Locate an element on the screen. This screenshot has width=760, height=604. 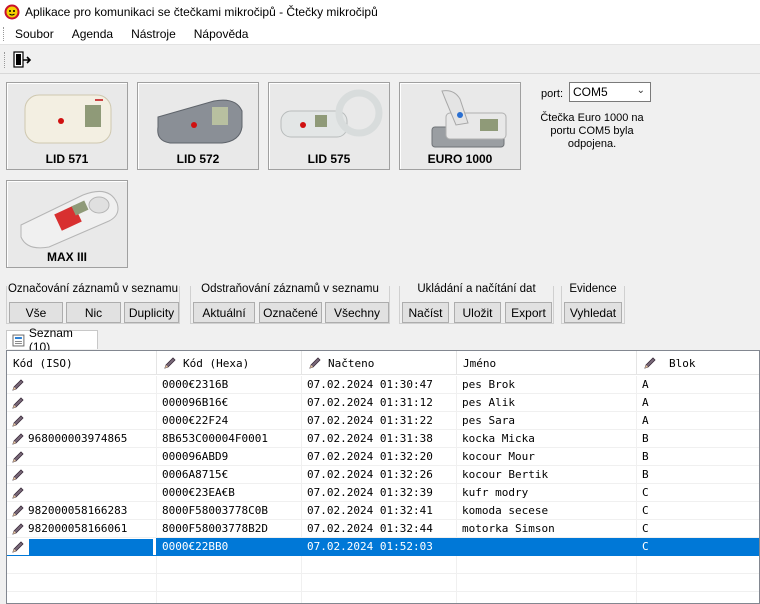
cell-name: motorka Simson is located at coordinates (547, 529).